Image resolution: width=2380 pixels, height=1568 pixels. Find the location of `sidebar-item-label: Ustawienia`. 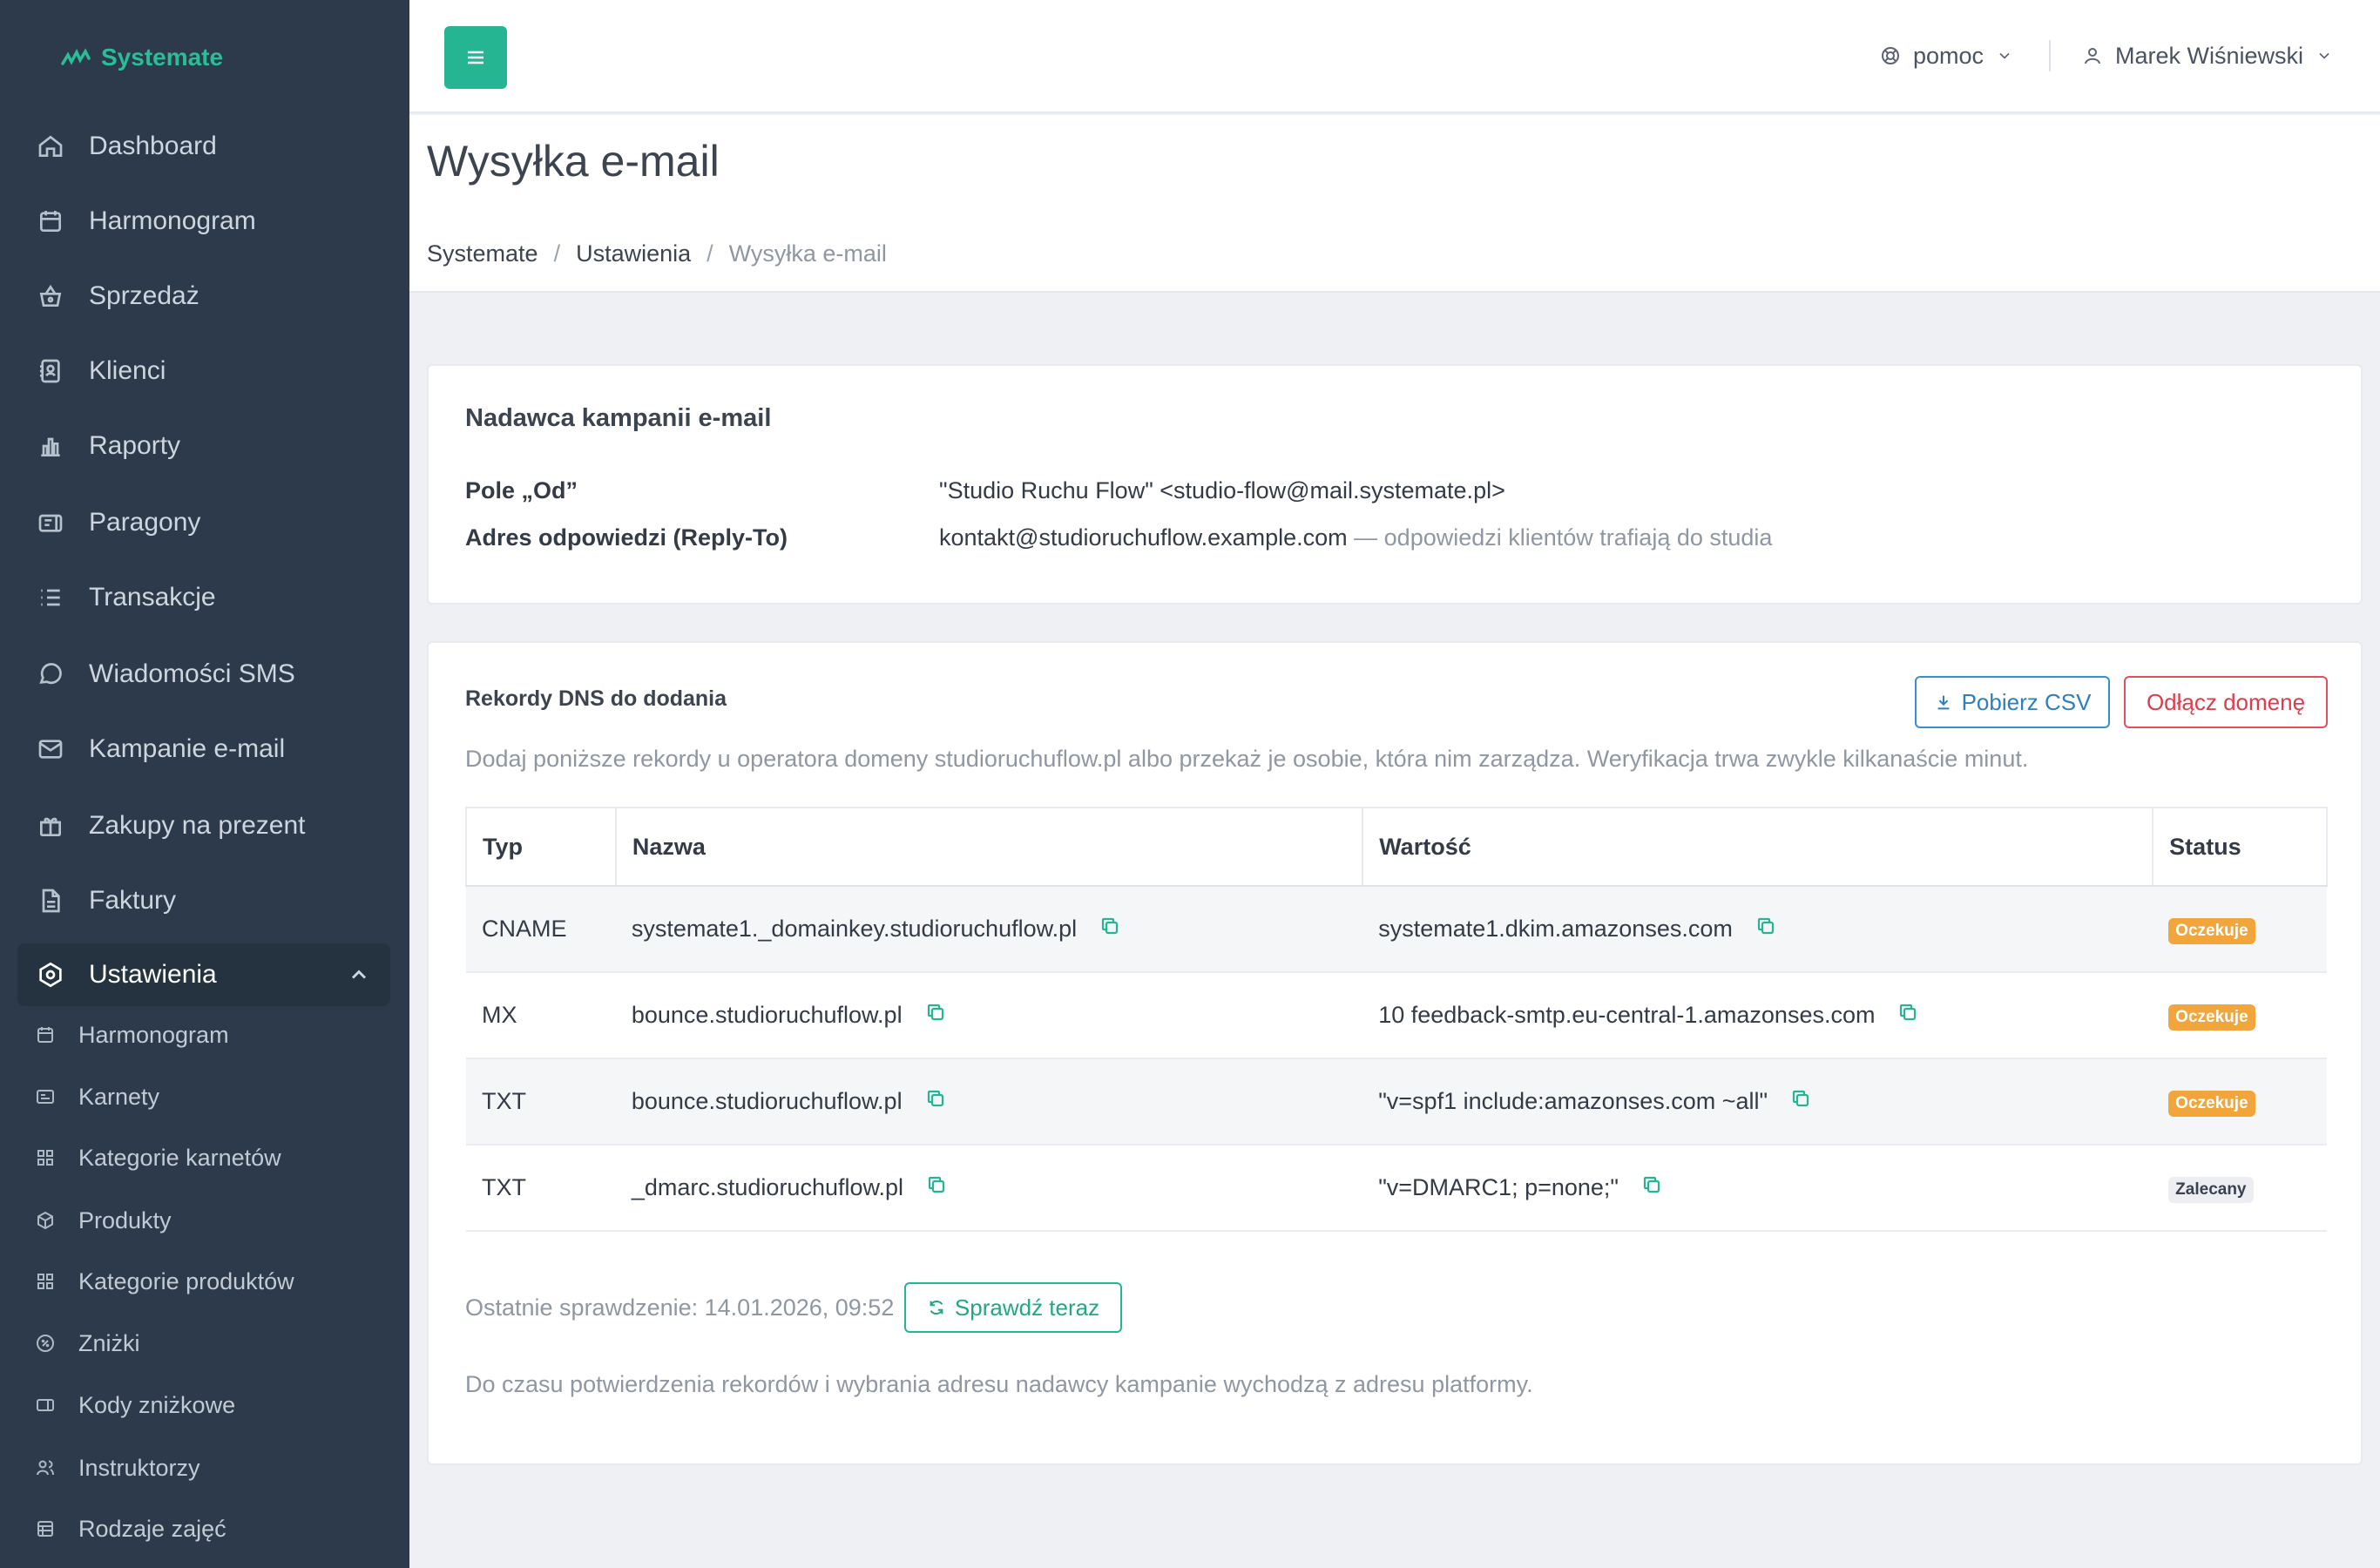

sidebar-item-label: Ustawienia is located at coordinates (153, 975).